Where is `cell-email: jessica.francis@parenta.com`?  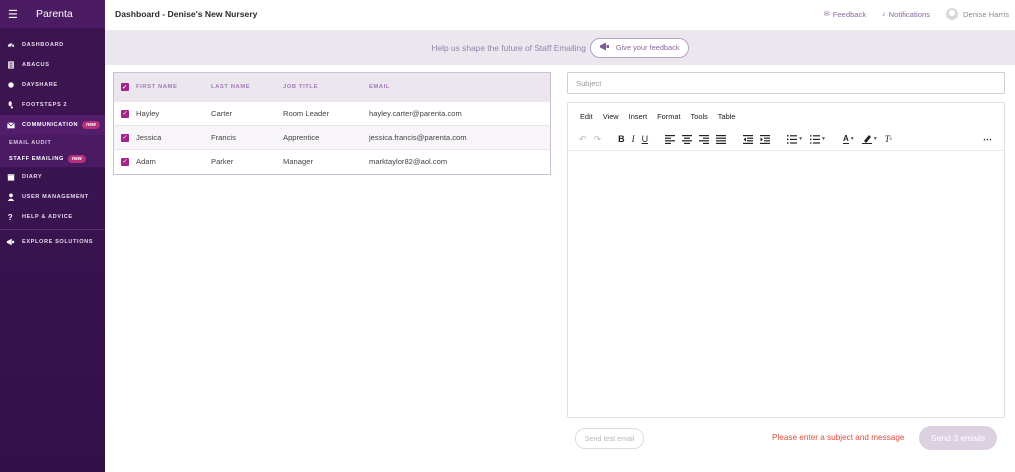 cell-email: jessica.francis@parenta.com is located at coordinates (418, 137).